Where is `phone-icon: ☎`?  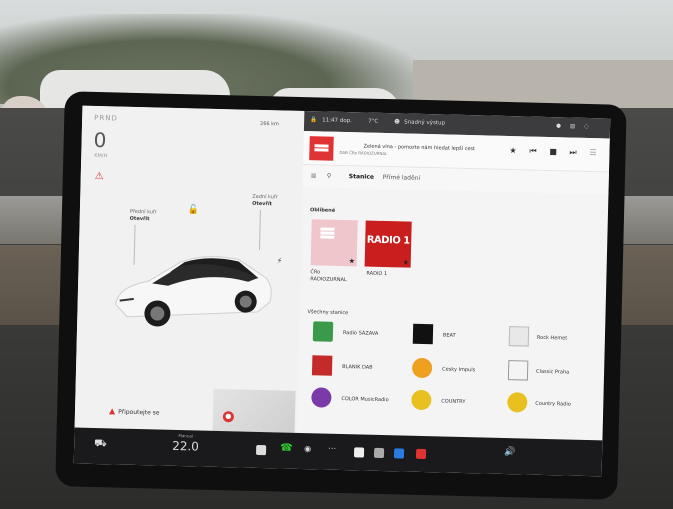
phone-icon: ☎ is located at coordinates (286, 448).